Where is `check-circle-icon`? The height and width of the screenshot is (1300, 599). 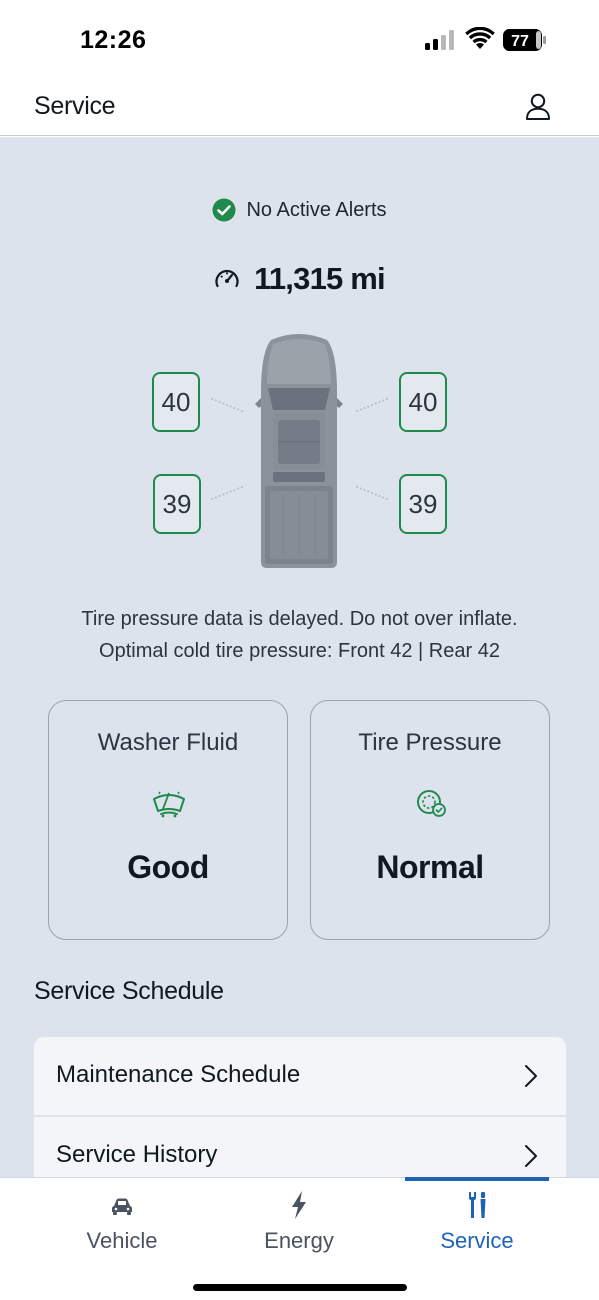 check-circle-icon is located at coordinates (224, 210).